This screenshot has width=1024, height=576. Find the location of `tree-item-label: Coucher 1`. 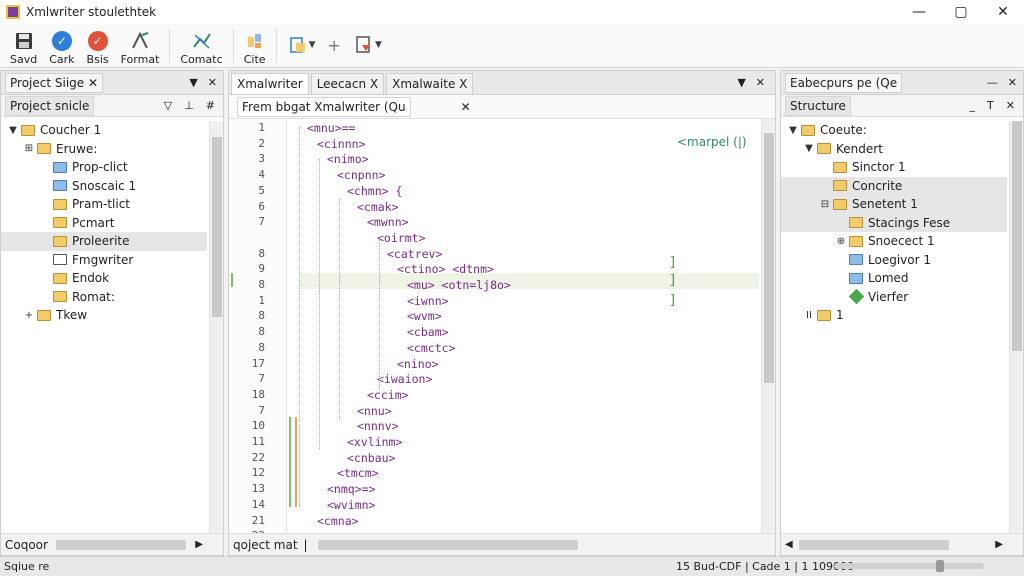

tree-item-label: Coucher 1 is located at coordinates (71, 130).